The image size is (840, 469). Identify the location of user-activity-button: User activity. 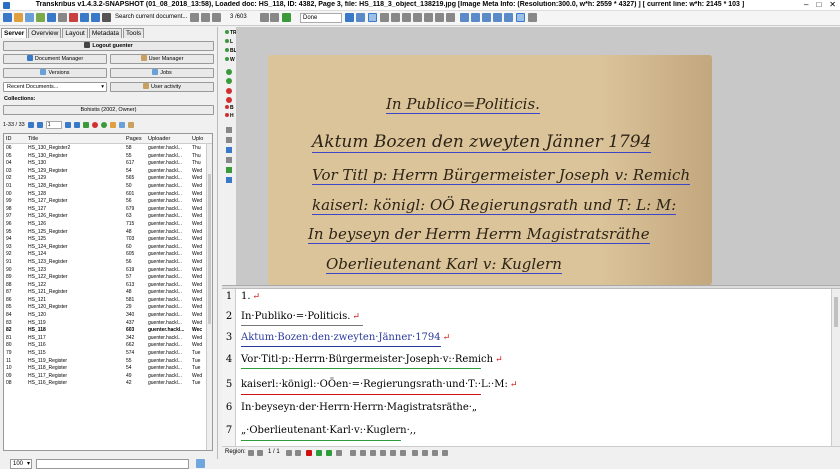
(162, 87).